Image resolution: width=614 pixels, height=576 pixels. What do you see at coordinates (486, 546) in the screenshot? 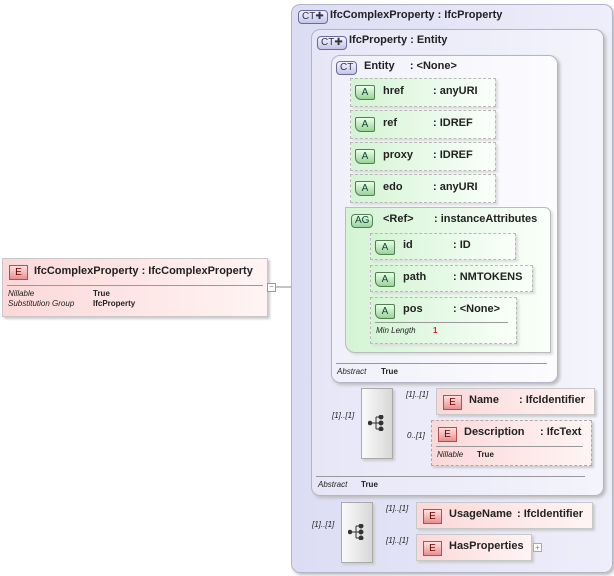
I see `element-name-label: HasProperties` at bounding box center [486, 546].